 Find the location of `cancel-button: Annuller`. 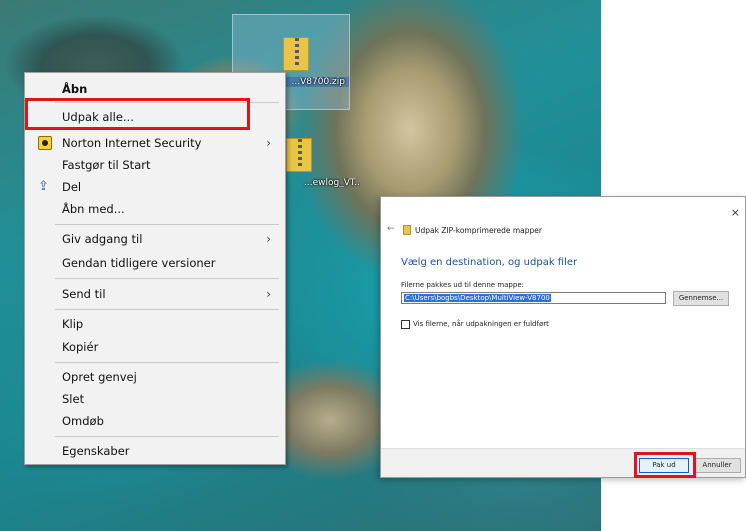

cancel-button: Annuller is located at coordinates (717, 465).